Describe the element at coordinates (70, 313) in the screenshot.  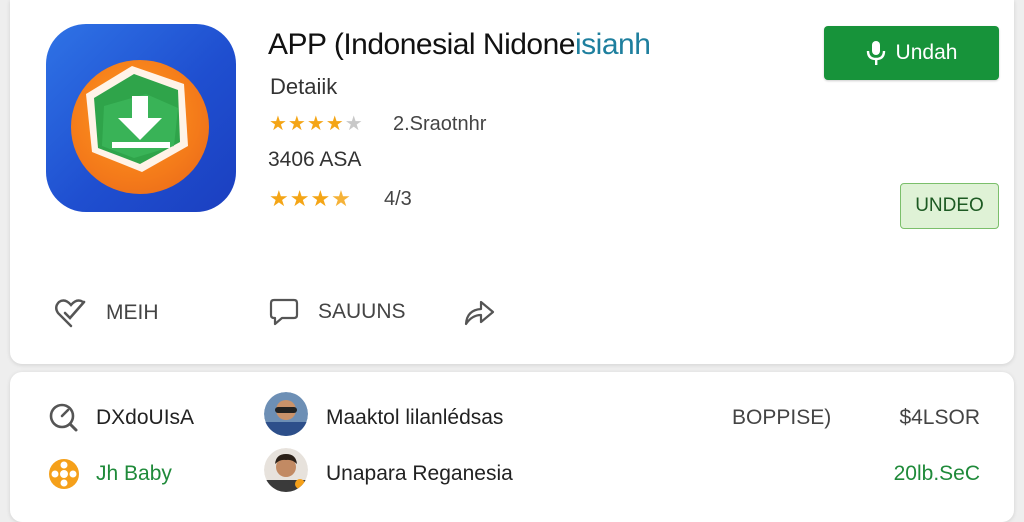
I see `heart-check-icon` at that location.